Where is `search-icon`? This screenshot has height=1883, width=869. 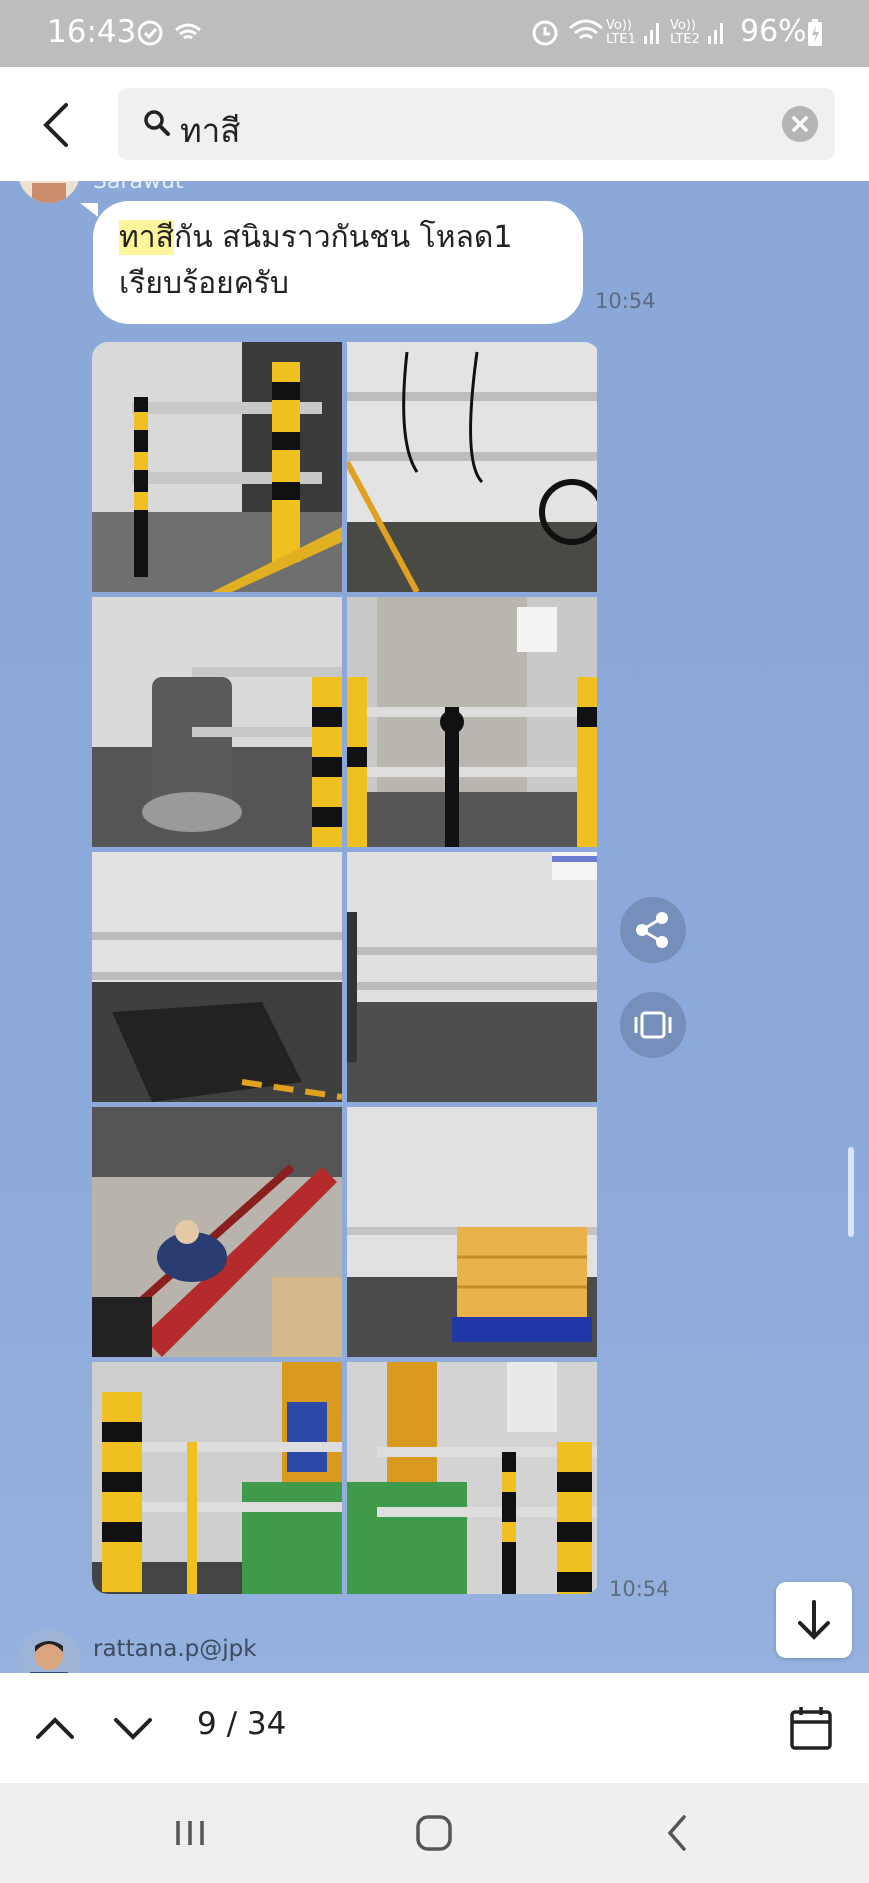
search-icon is located at coordinates (157, 123).